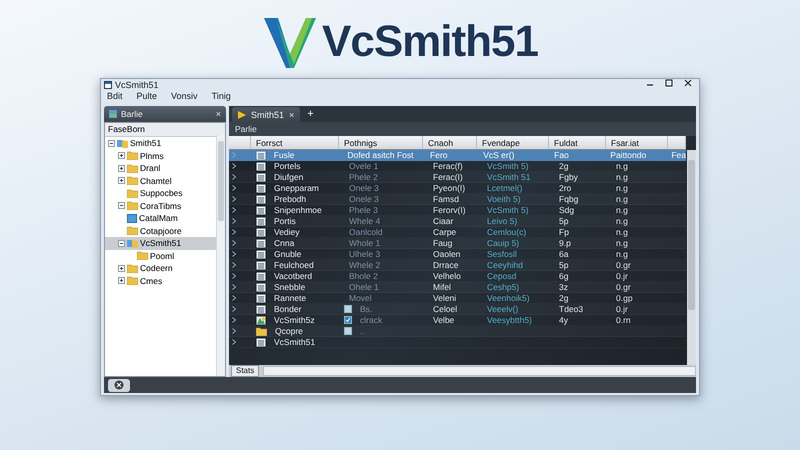 Image resolution: width=800 pixels, height=450 pixels. What do you see at coordinates (160, 256) in the screenshot?
I see `tree-item: Pooml` at bounding box center [160, 256].